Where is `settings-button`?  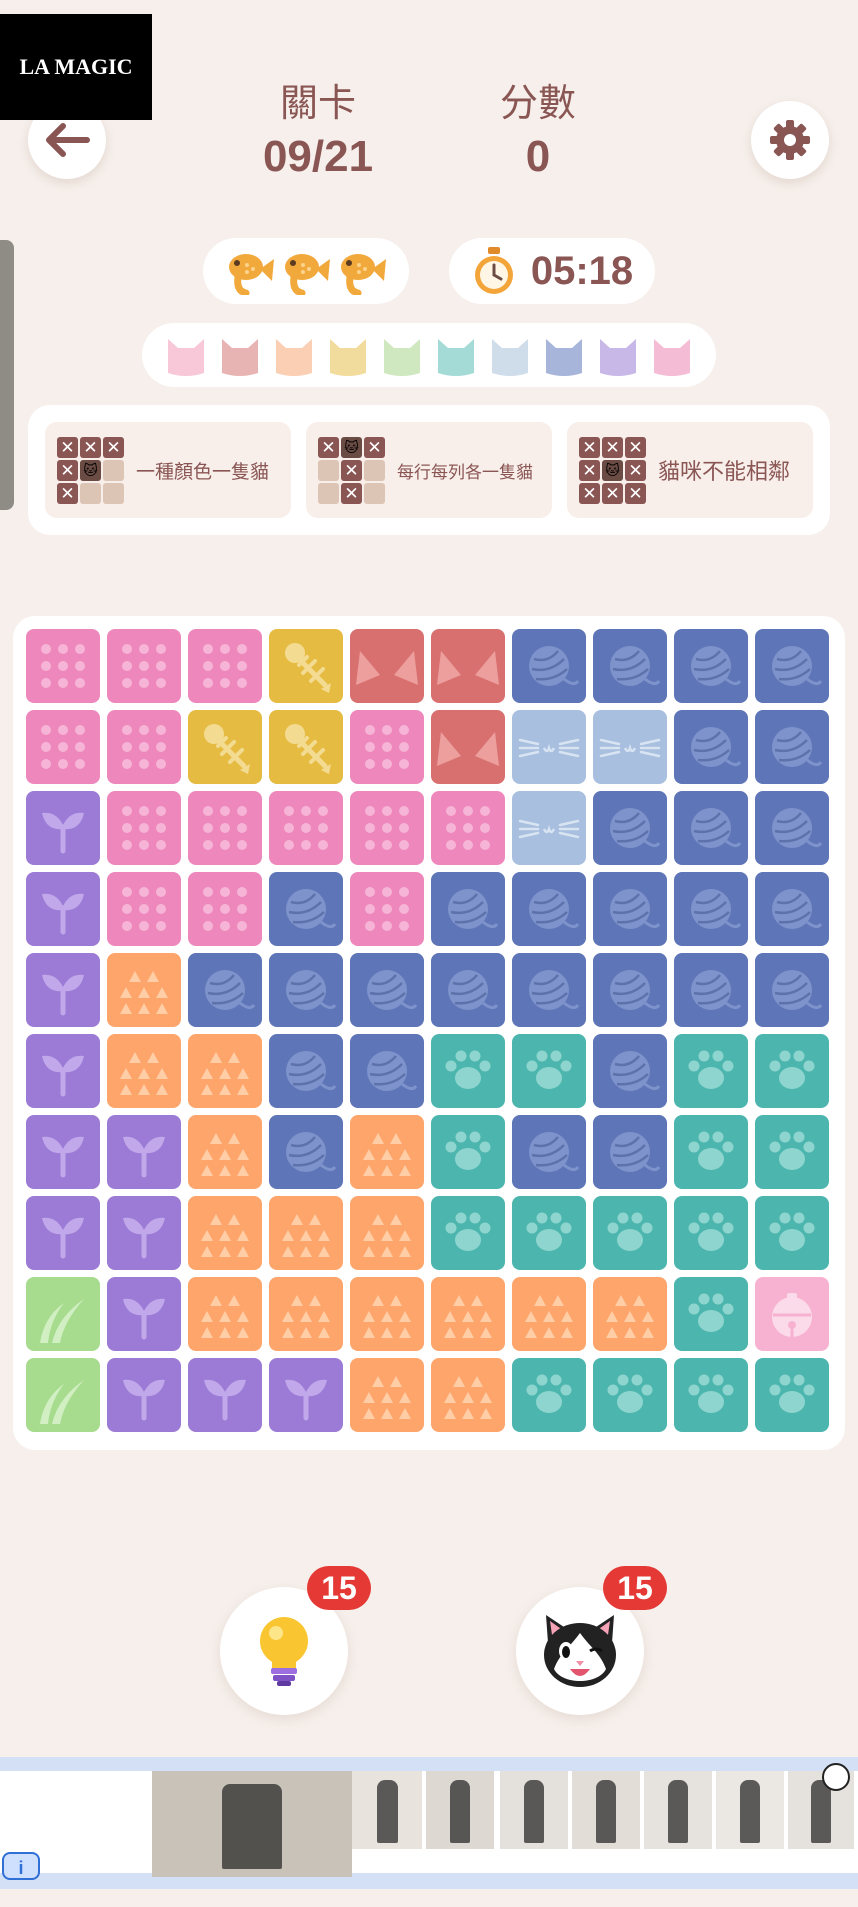
settings-button is located at coordinates (790, 140).